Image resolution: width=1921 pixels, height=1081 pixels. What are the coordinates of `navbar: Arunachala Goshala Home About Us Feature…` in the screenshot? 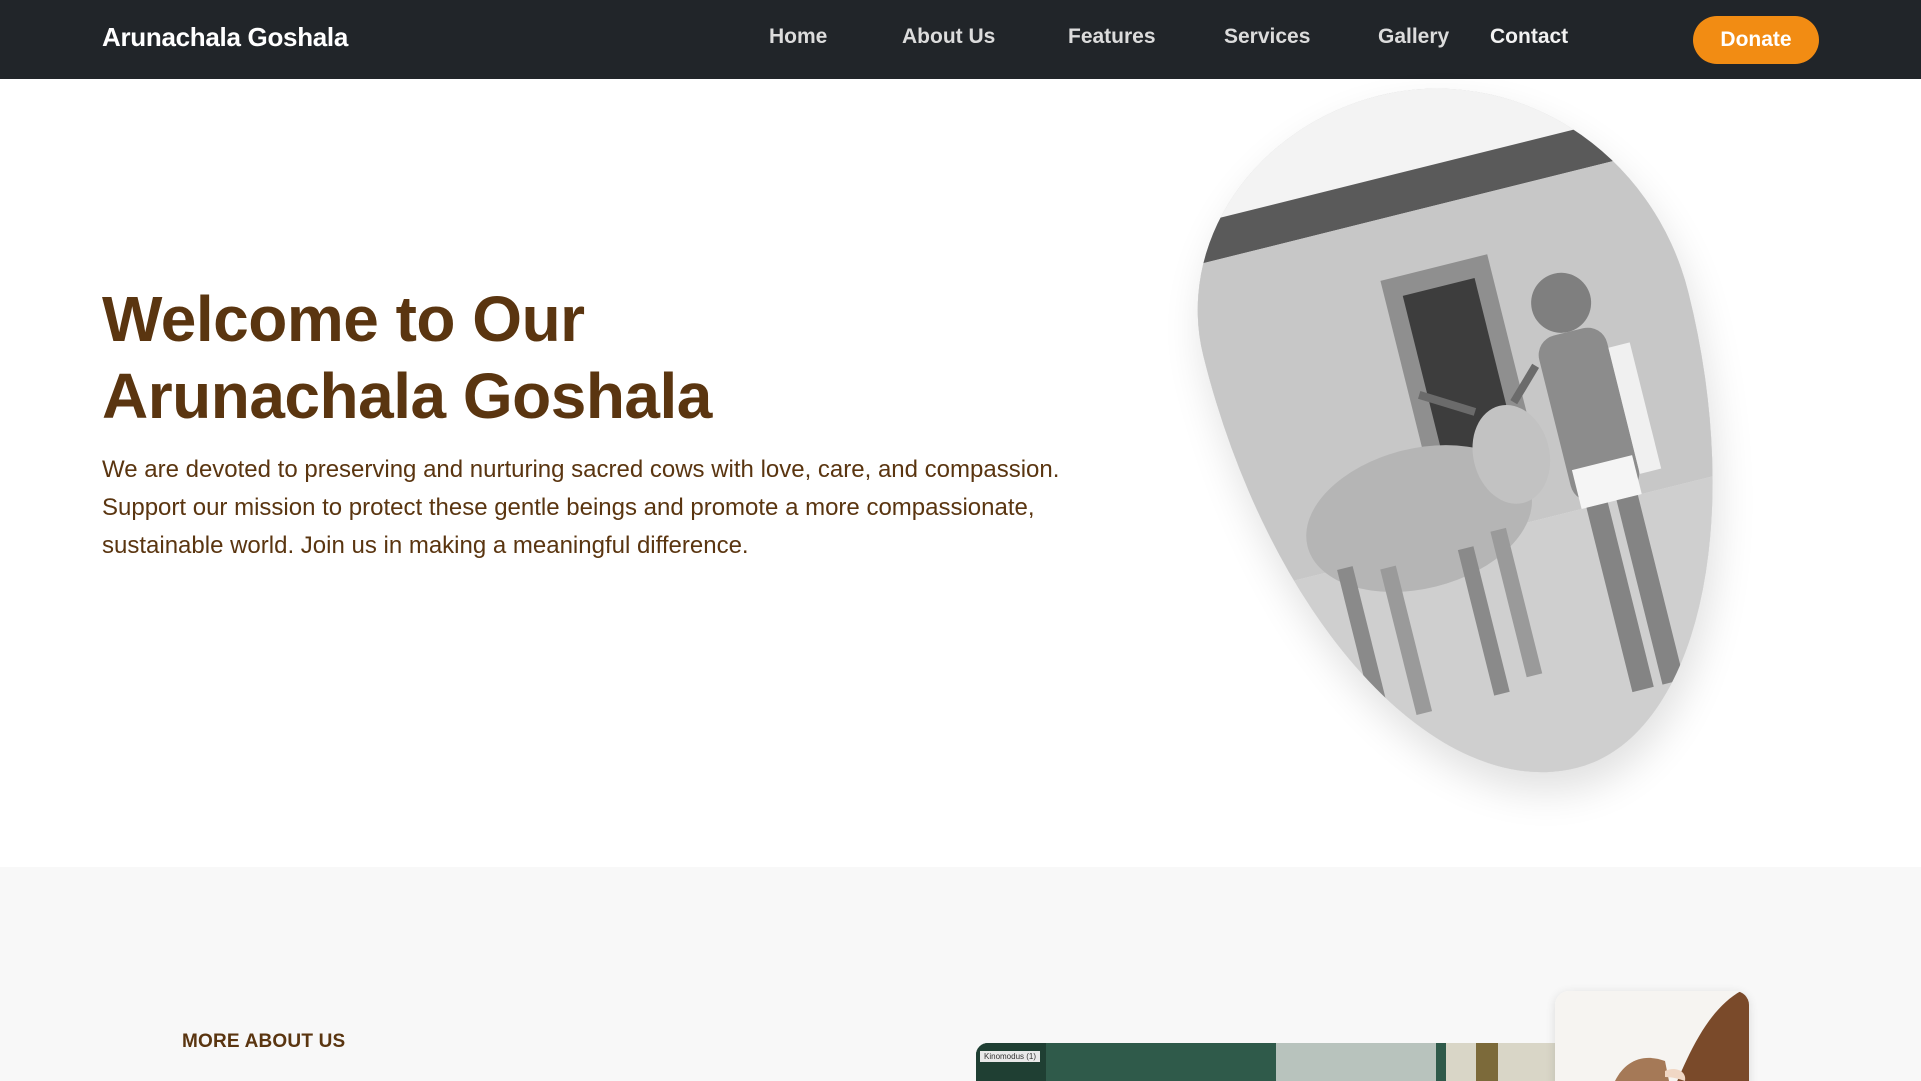 It's located at (960, 39).